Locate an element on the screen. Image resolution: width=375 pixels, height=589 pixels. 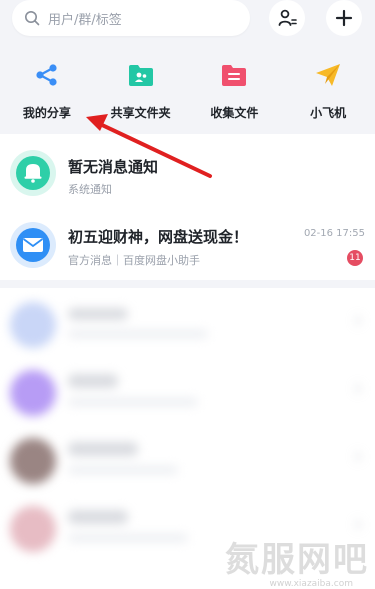
shortcut-label: 收集文件 is located at coordinates (234, 113).